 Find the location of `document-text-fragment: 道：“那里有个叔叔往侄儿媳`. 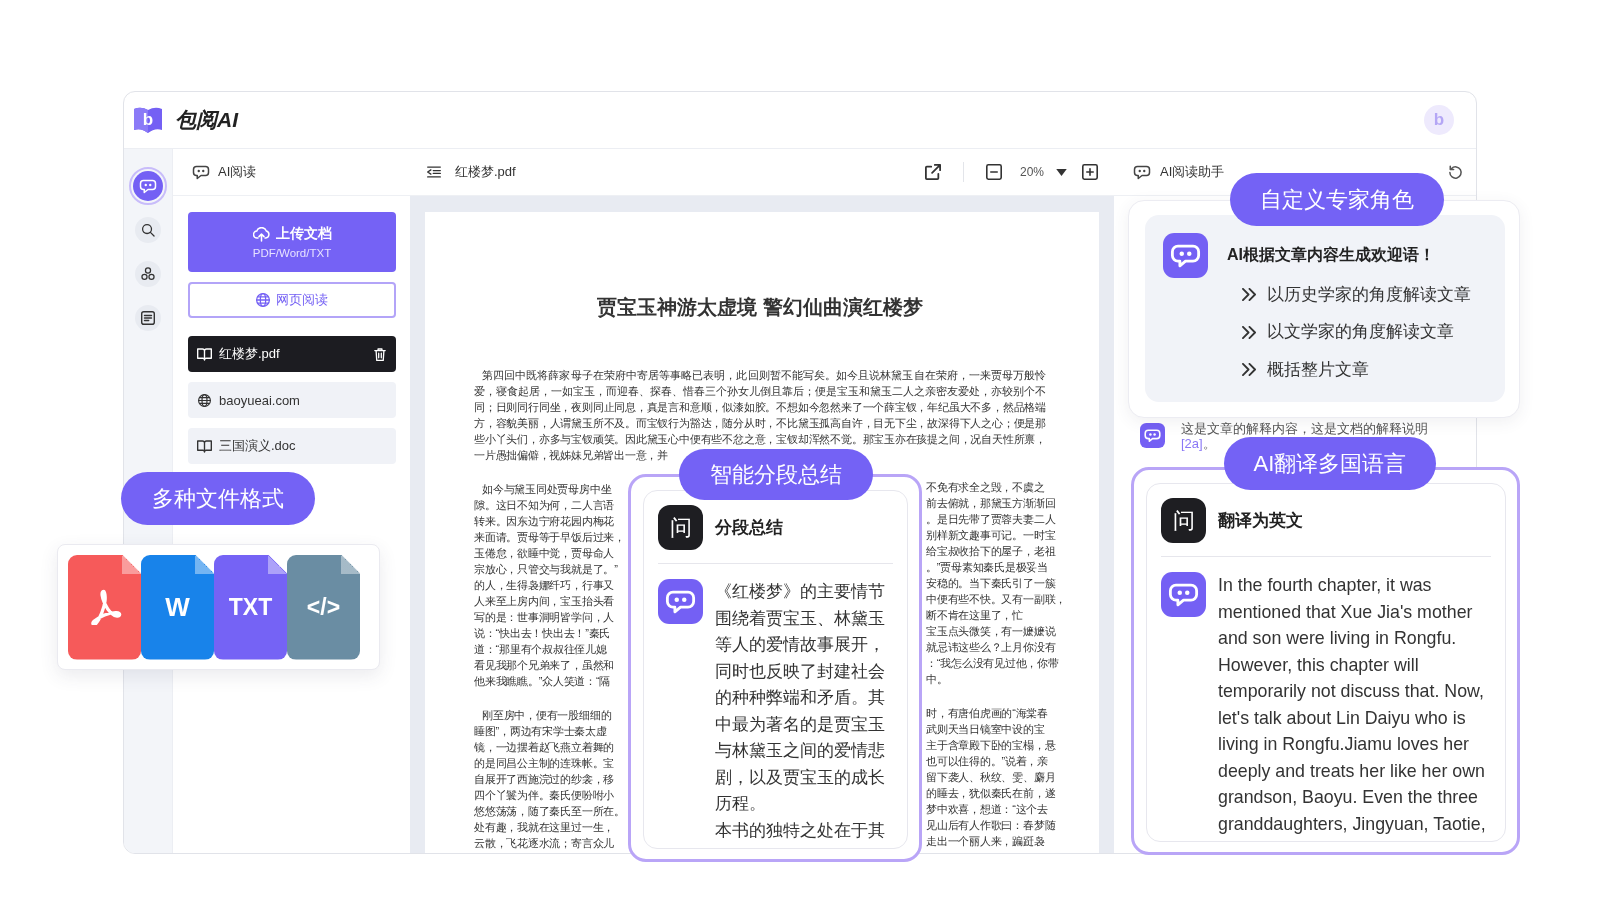

document-text-fragment: 道：“那里有个叔叔往侄儿媳 is located at coordinates (540, 649).